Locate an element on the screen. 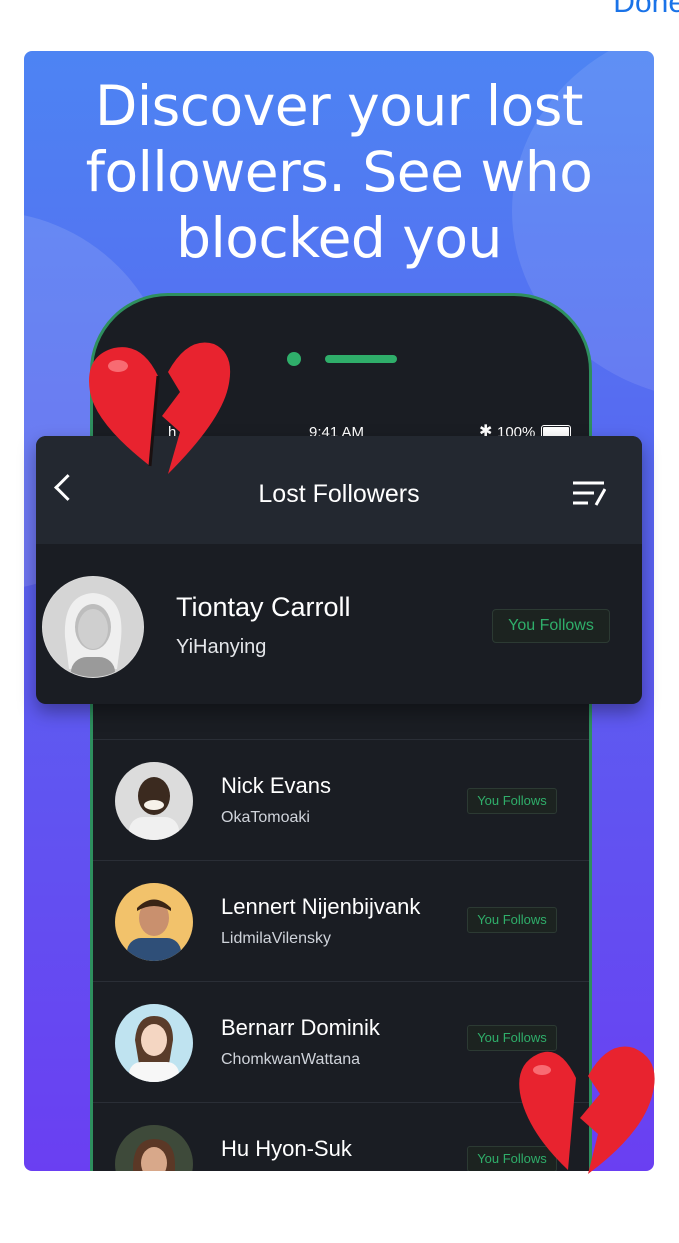 The height and width of the screenshot is (1243, 679). row-username: ChomkwanWattana is located at coordinates (291, 1059).